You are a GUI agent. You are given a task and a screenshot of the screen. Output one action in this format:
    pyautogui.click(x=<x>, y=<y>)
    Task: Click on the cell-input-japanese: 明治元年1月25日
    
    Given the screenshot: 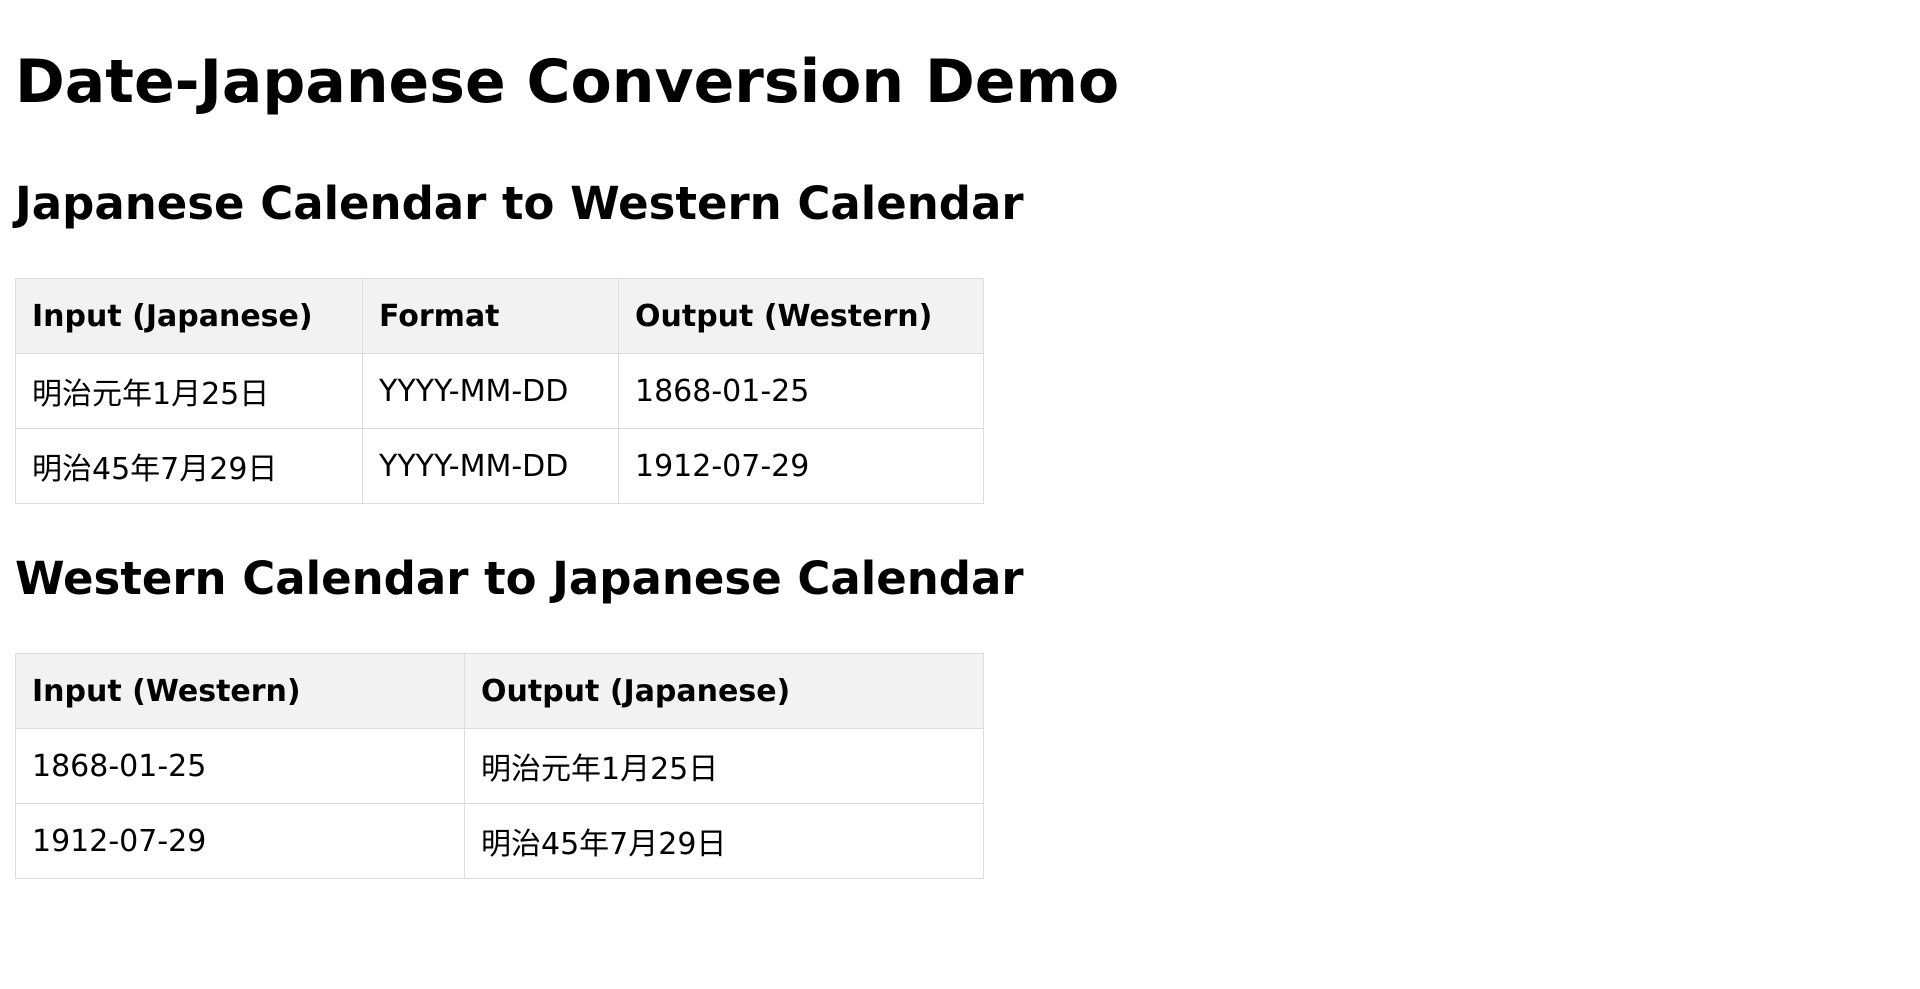 What is the action you would take?
    pyautogui.click(x=189, y=391)
    